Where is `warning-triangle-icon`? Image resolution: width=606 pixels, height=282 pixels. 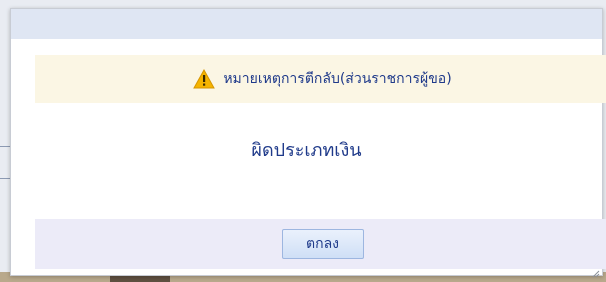
warning-triangle-icon is located at coordinates (204, 78).